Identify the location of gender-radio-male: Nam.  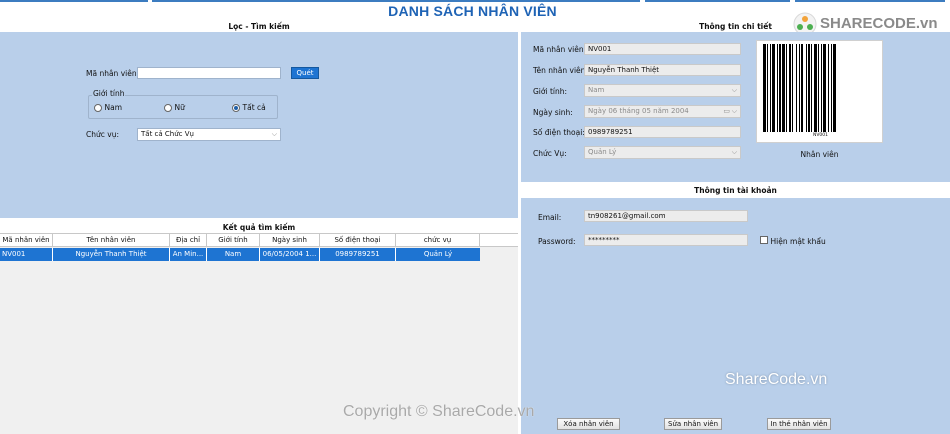
(108, 107).